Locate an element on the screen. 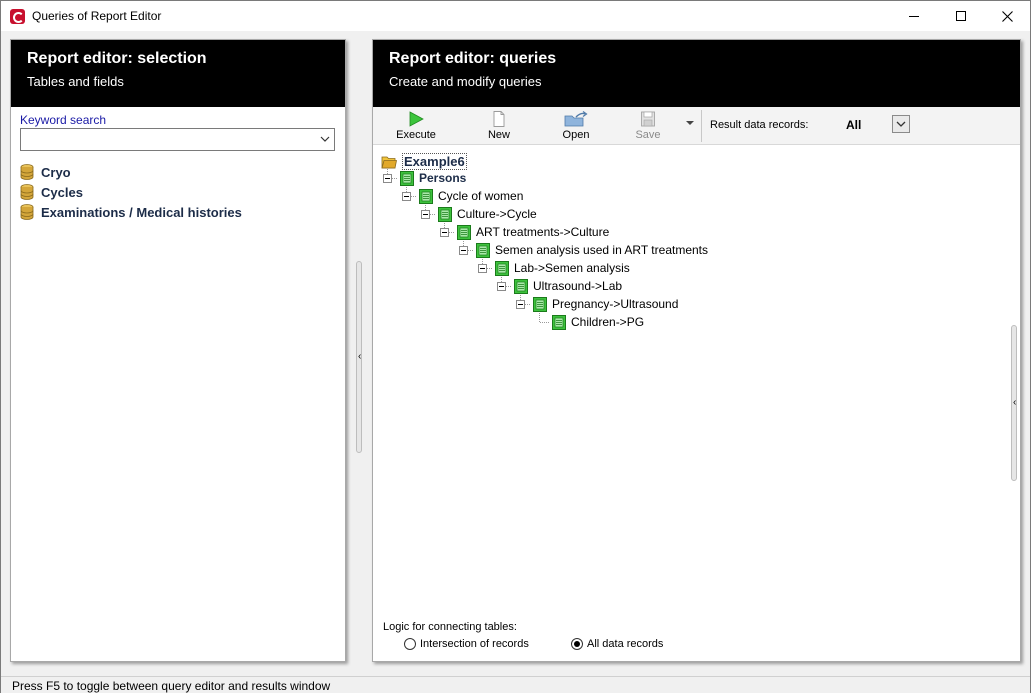 This screenshot has width=1031, height=693. queries-panel-subtitle: Create and modify queries is located at coordinates (465, 81).